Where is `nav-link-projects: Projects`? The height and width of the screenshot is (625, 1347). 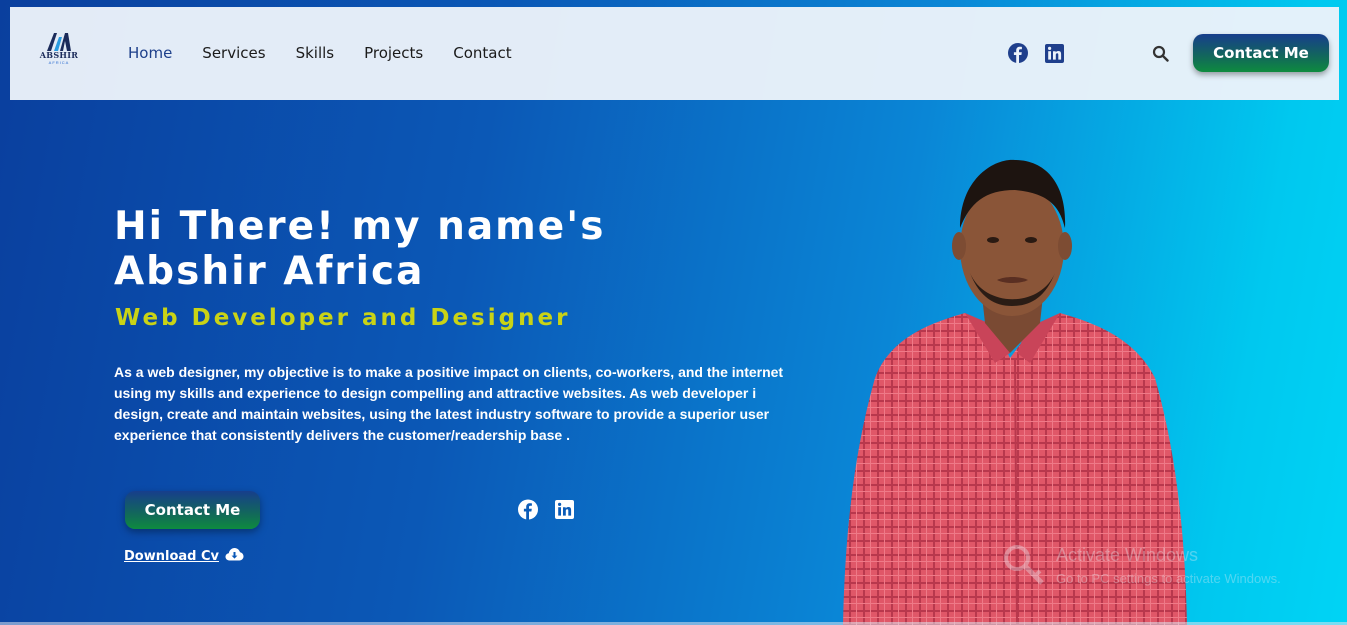
nav-link-projects: Projects is located at coordinates (393, 53).